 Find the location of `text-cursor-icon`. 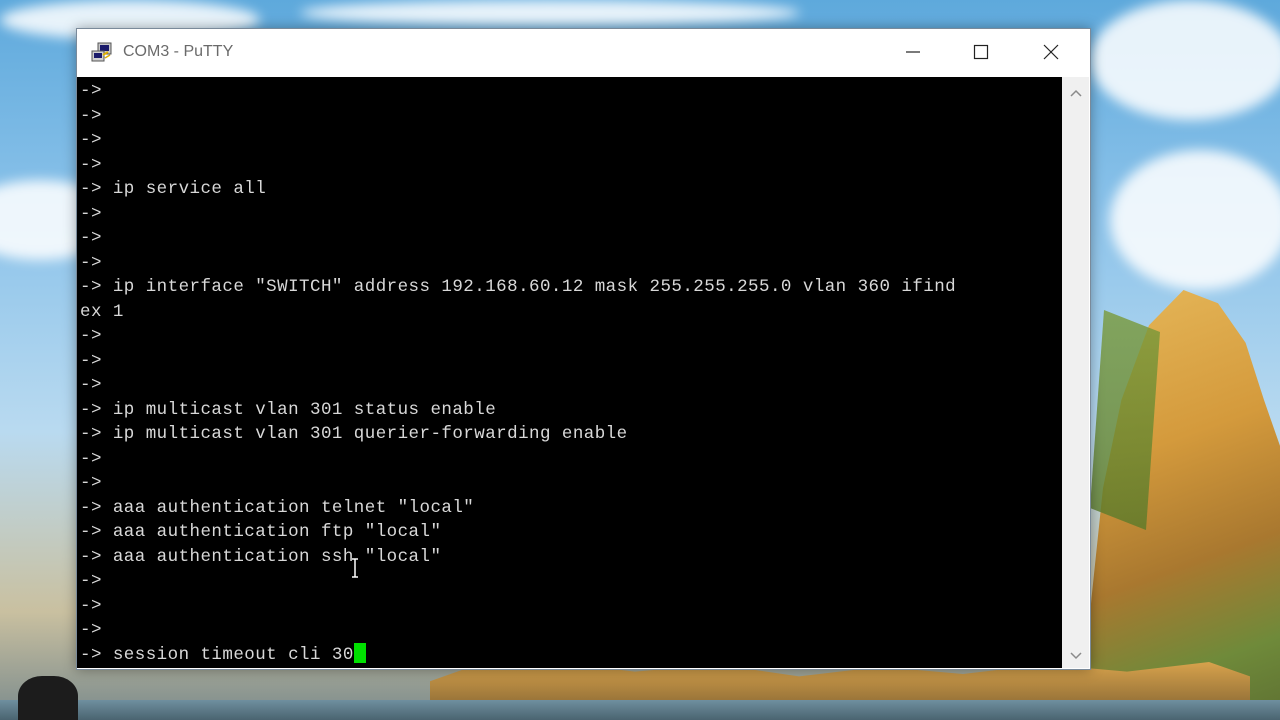

text-cursor-icon is located at coordinates (355, 568).